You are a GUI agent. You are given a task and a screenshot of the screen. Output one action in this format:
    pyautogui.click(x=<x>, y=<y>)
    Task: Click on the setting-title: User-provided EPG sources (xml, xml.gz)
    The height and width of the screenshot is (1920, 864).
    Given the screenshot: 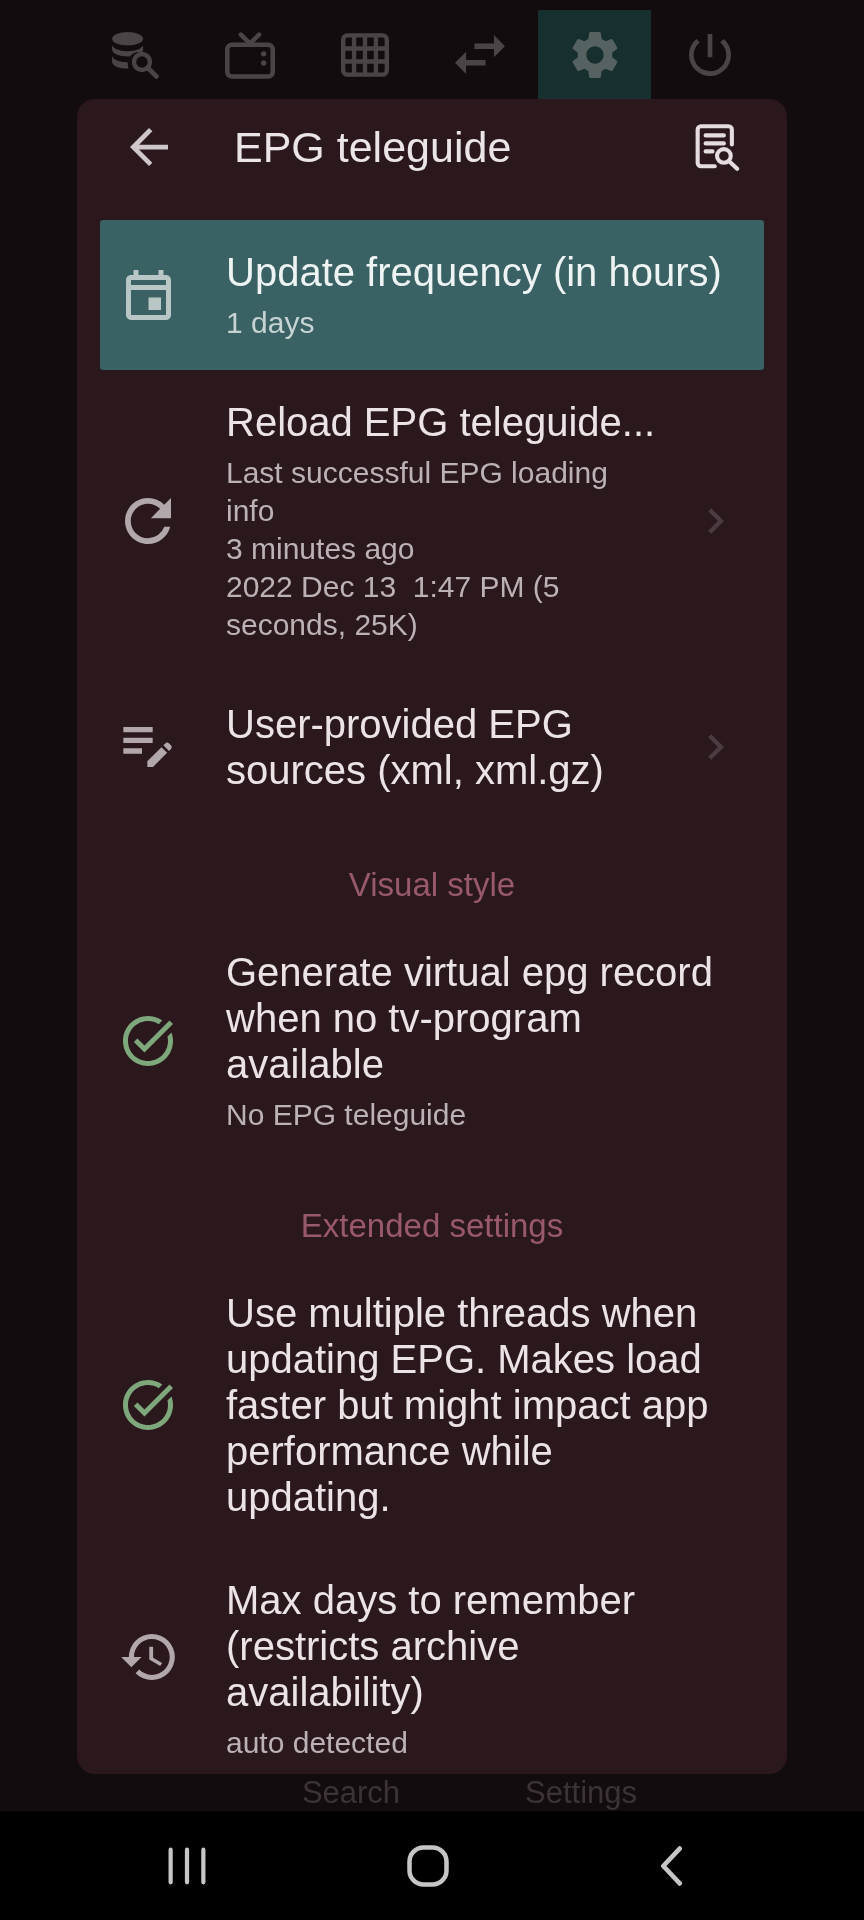 What is the action you would take?
    pyautogui.click(x=415, y=747)
    